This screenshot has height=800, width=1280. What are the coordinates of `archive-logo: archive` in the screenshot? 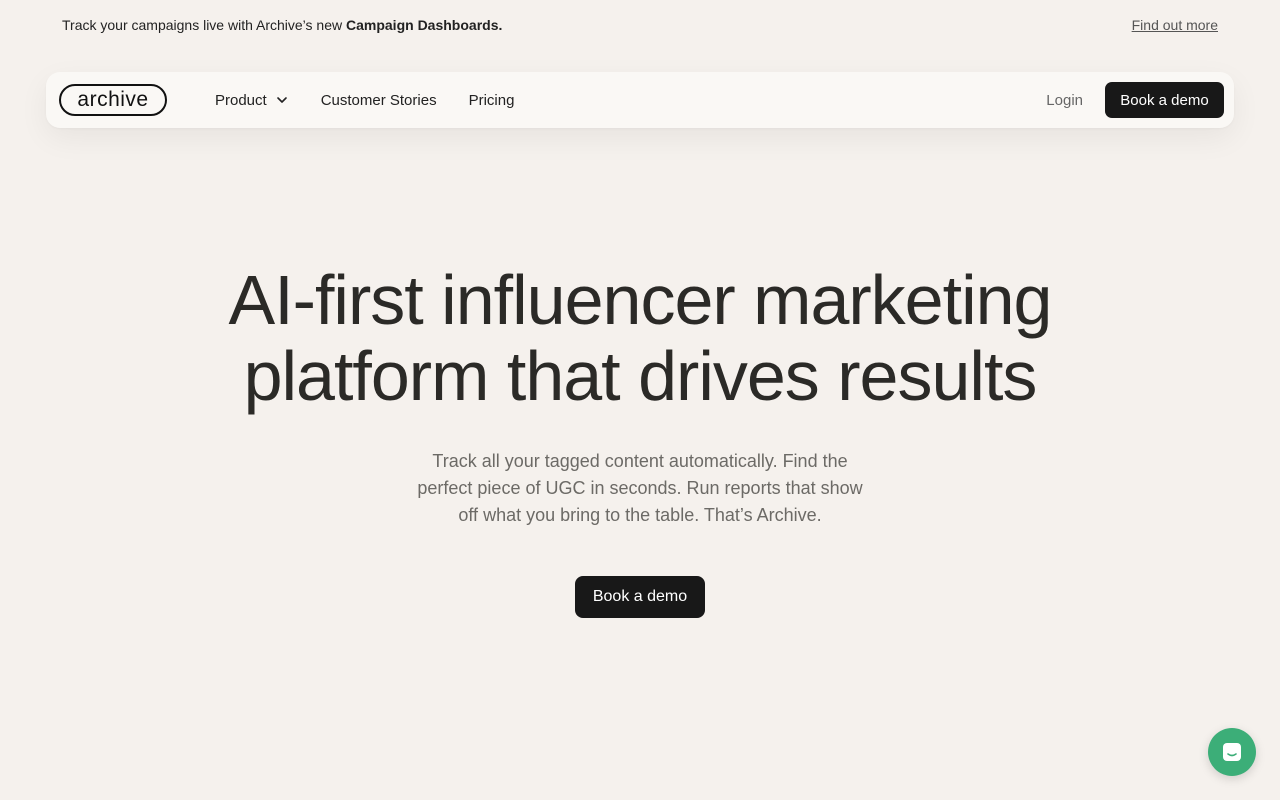 It's located at (113, 100).